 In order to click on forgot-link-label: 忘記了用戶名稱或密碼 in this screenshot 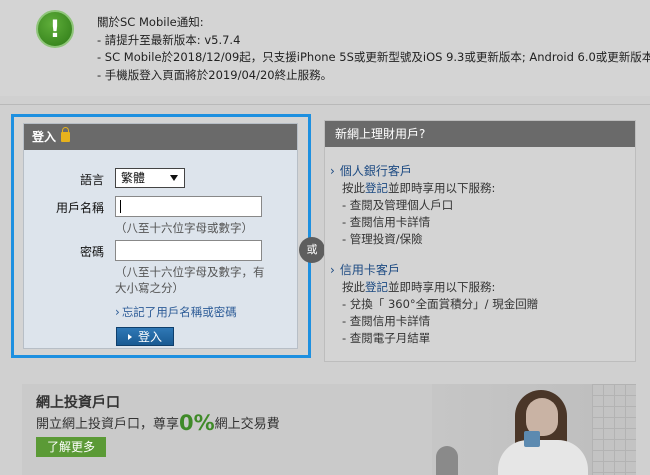, I will do `click(179, 312)`.